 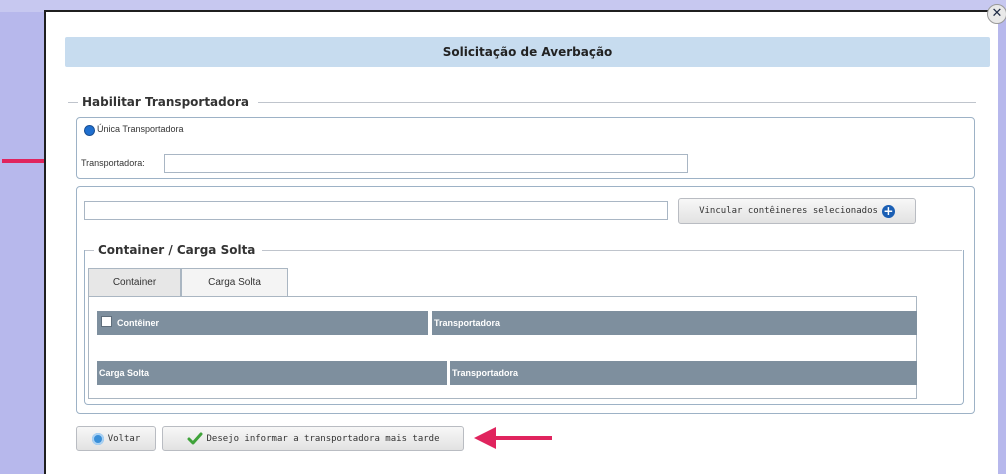 I want to click on transportadora-label: Transportadora:, so click(x=113, y=163).